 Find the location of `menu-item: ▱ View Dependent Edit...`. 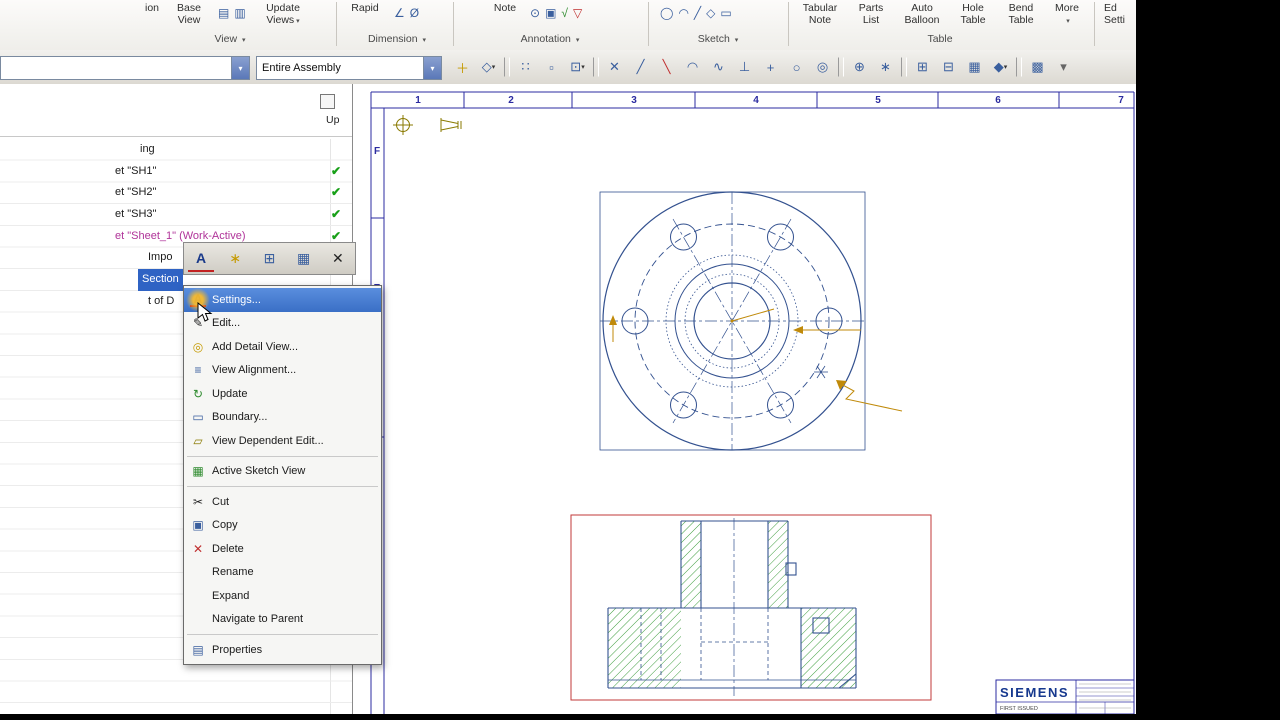

menu-item: ▱ View Dependent Edit... is located at coordinates (282, 441).